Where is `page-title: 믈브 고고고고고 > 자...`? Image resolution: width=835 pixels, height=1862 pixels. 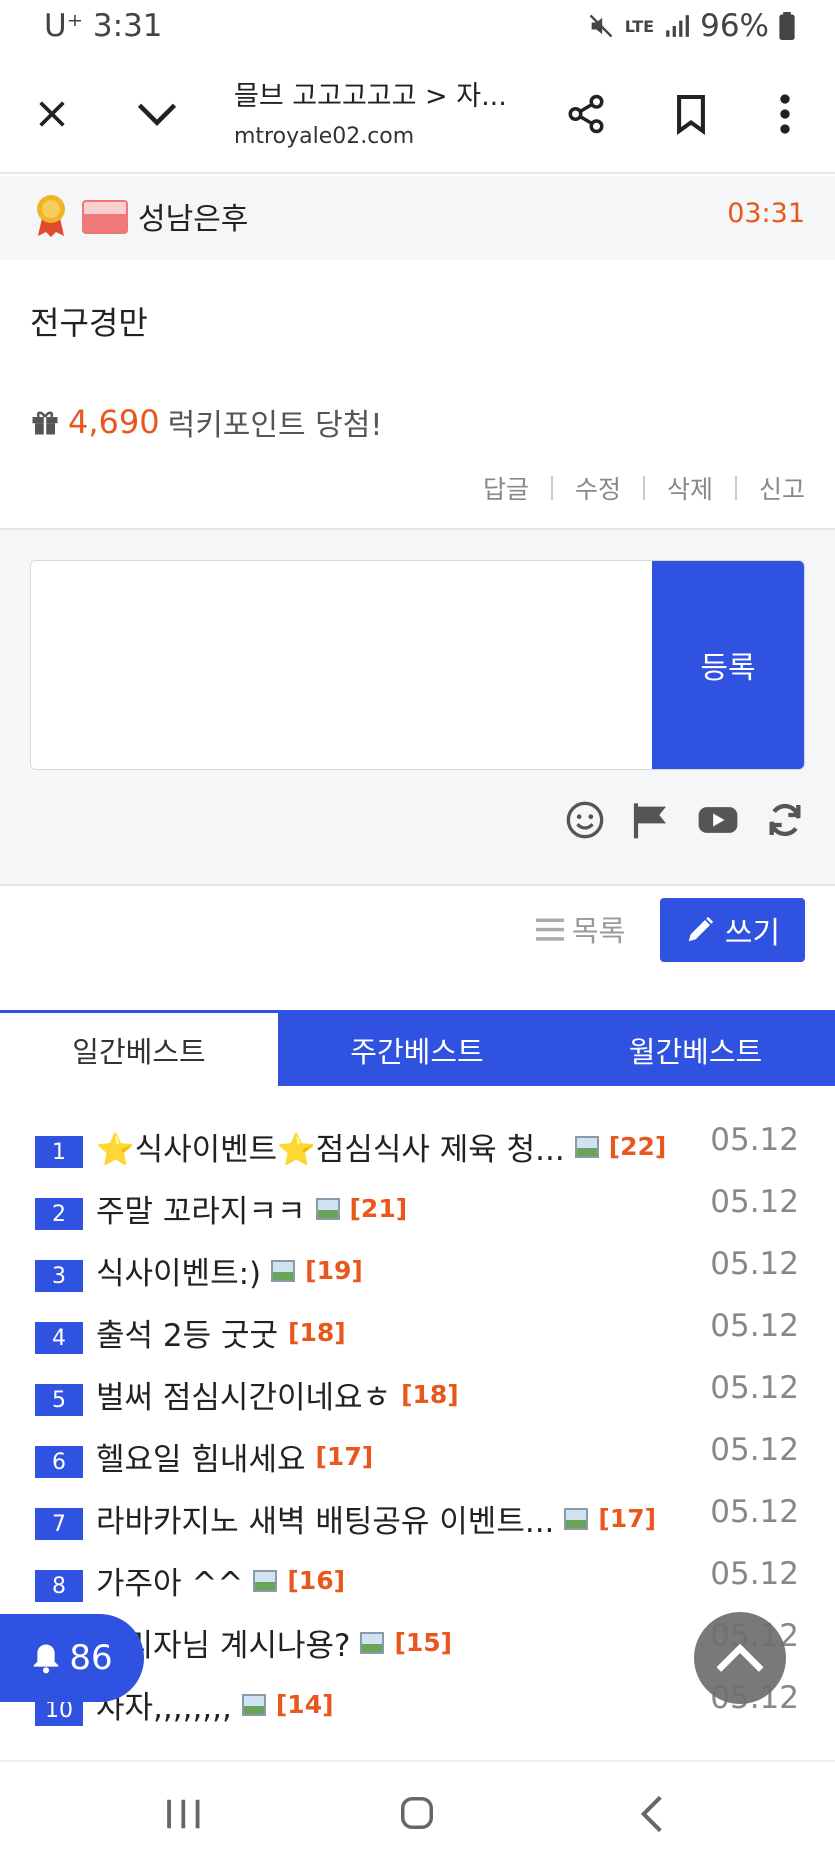
page-title: 믈브 고고고고고 > 자... is located at coordinates (370, 93).